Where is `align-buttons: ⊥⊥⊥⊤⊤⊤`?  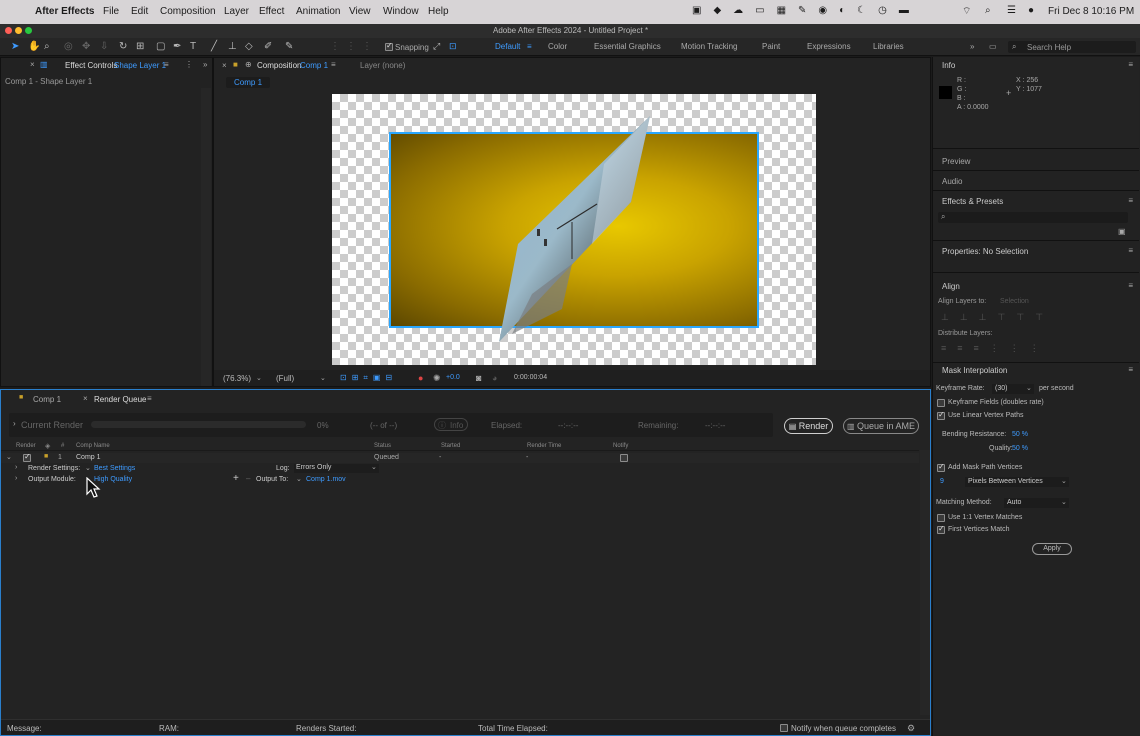
align-buttons: ⊥⊥⊥⊤⊤⊤ is located at coordinates (997, 317).